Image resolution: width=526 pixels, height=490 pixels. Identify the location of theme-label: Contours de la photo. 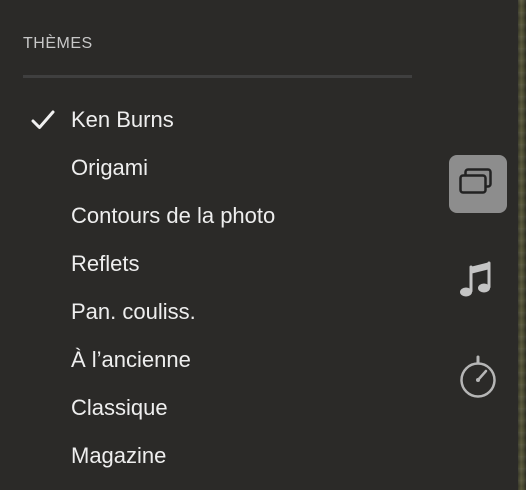
(173, 215).